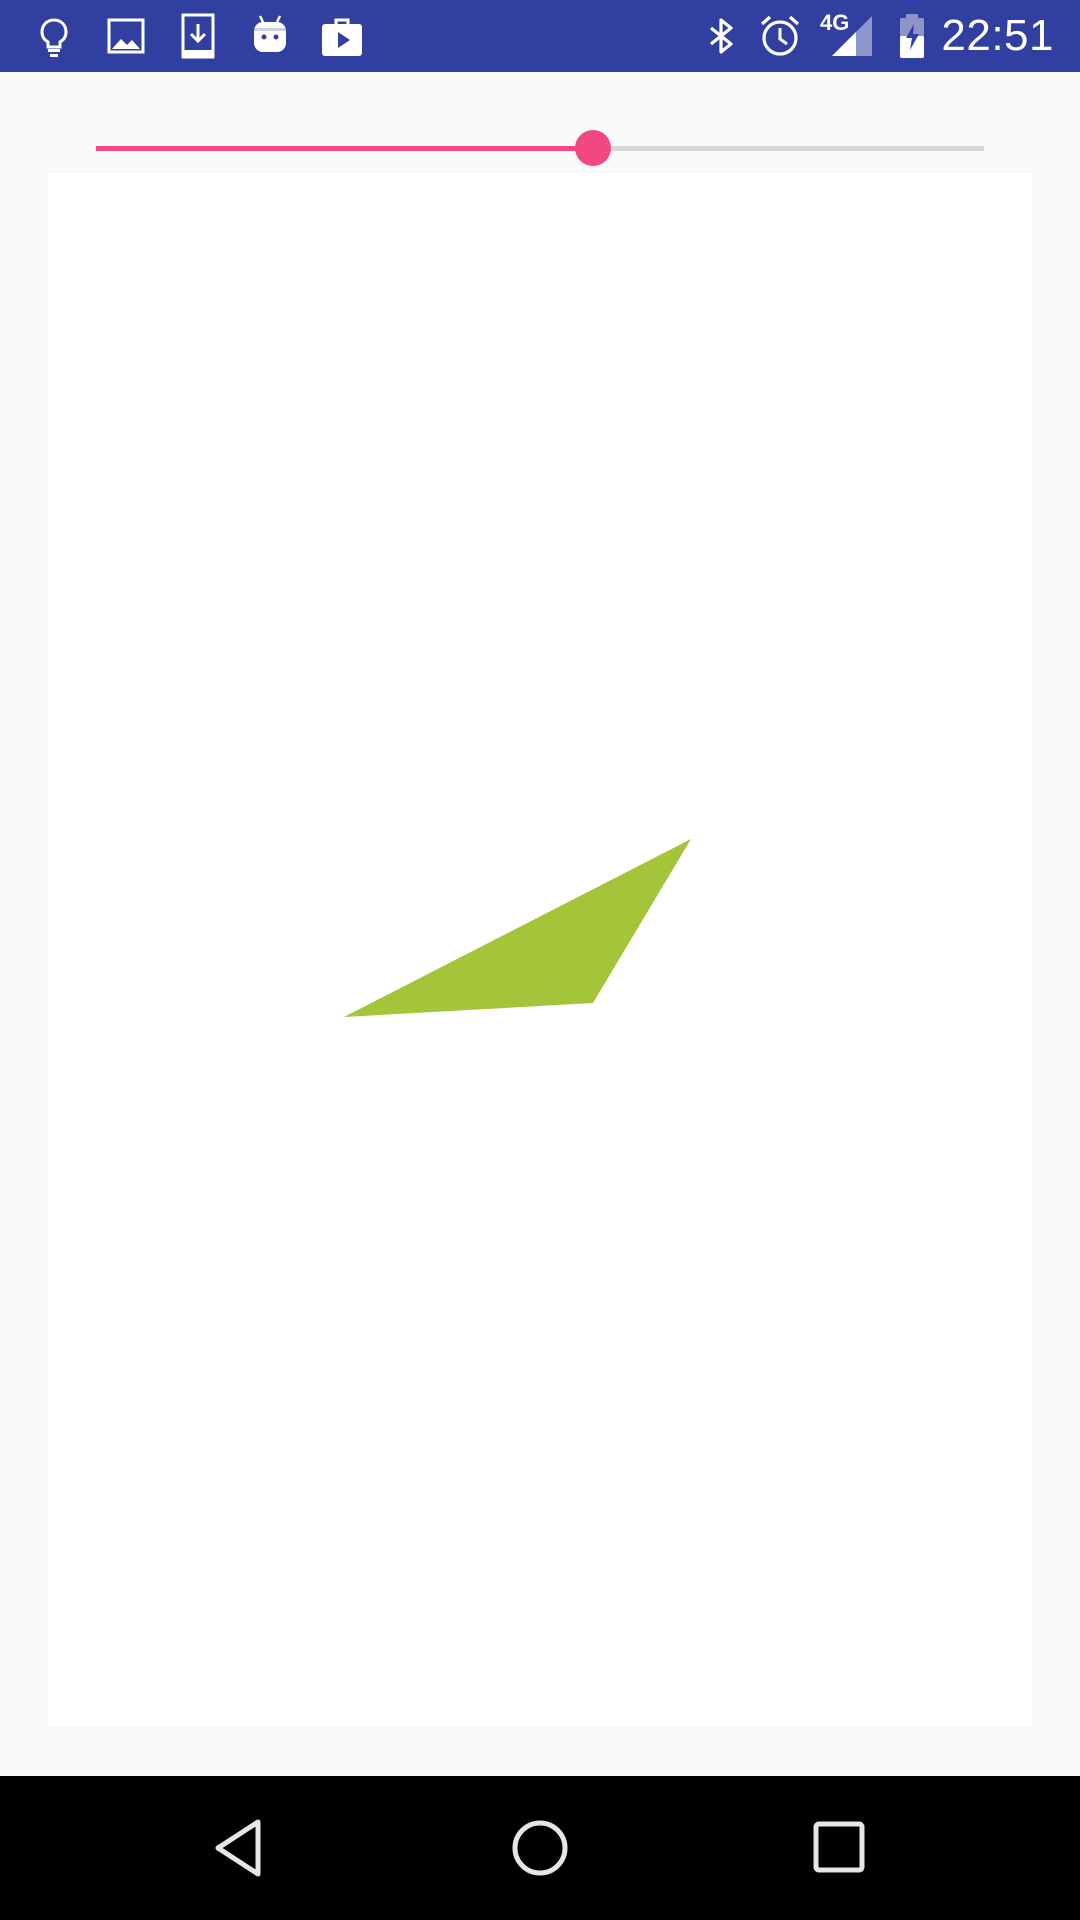 The image size is (1080, 1920). I want to click on recents-icon, so click(840, 1848).